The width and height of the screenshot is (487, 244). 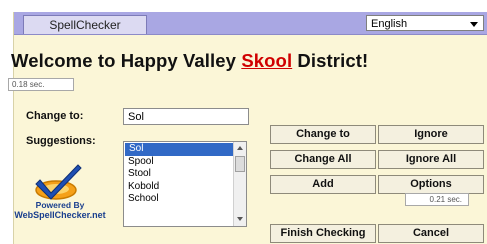 What do you see at coordinates (58, 182) in the screenshot?
I see `checkmark-logo-icon` at bounding box center [58, 182].